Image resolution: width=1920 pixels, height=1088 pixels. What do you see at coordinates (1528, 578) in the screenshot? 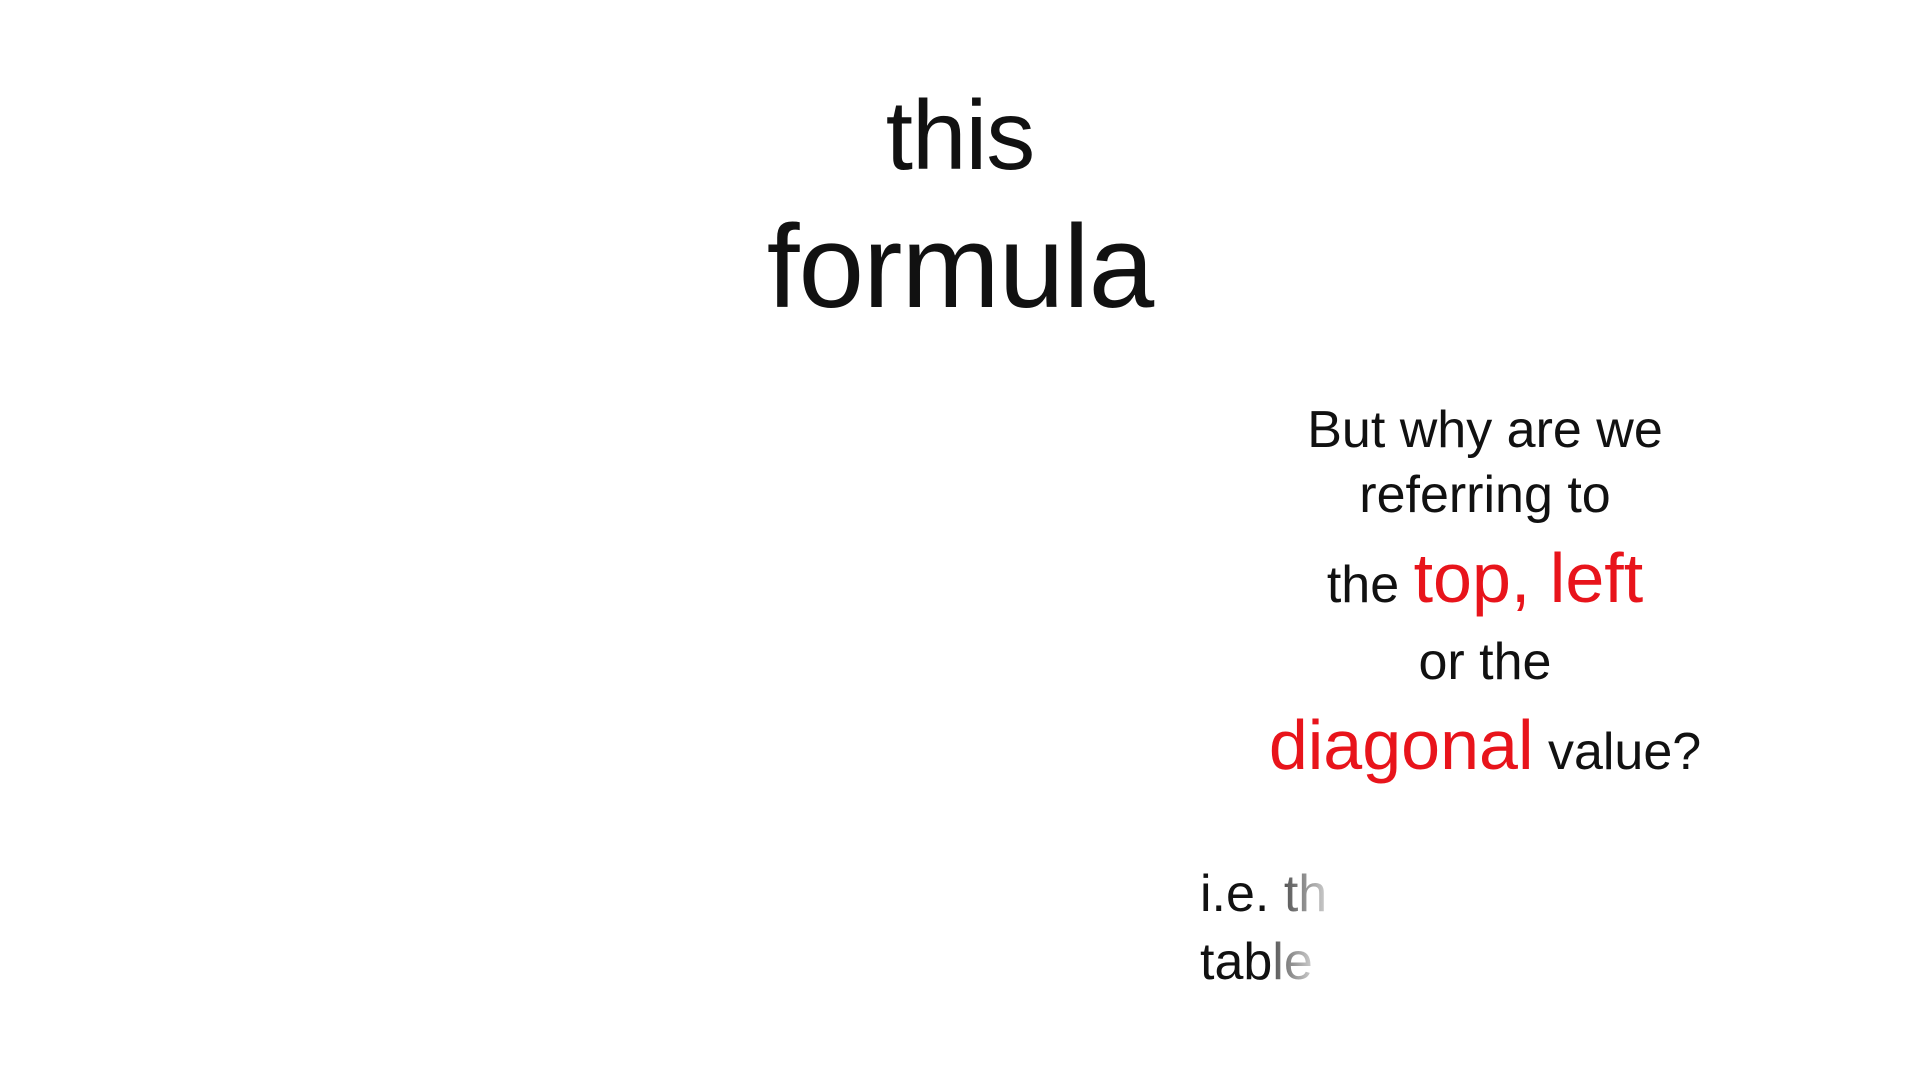
I see `highlight-top-left: top, left` at bounding box center [1528, 578].